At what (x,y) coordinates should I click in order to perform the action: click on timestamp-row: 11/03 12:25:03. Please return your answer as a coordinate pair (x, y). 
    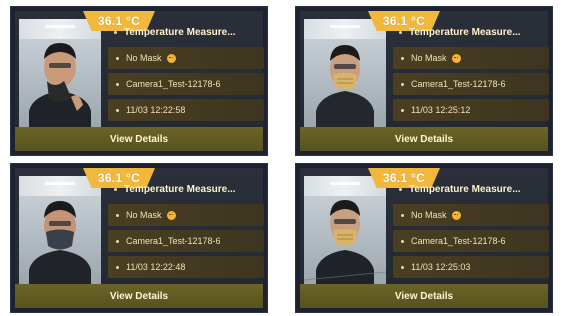
    Looking at the image, I should click on (471, 267).